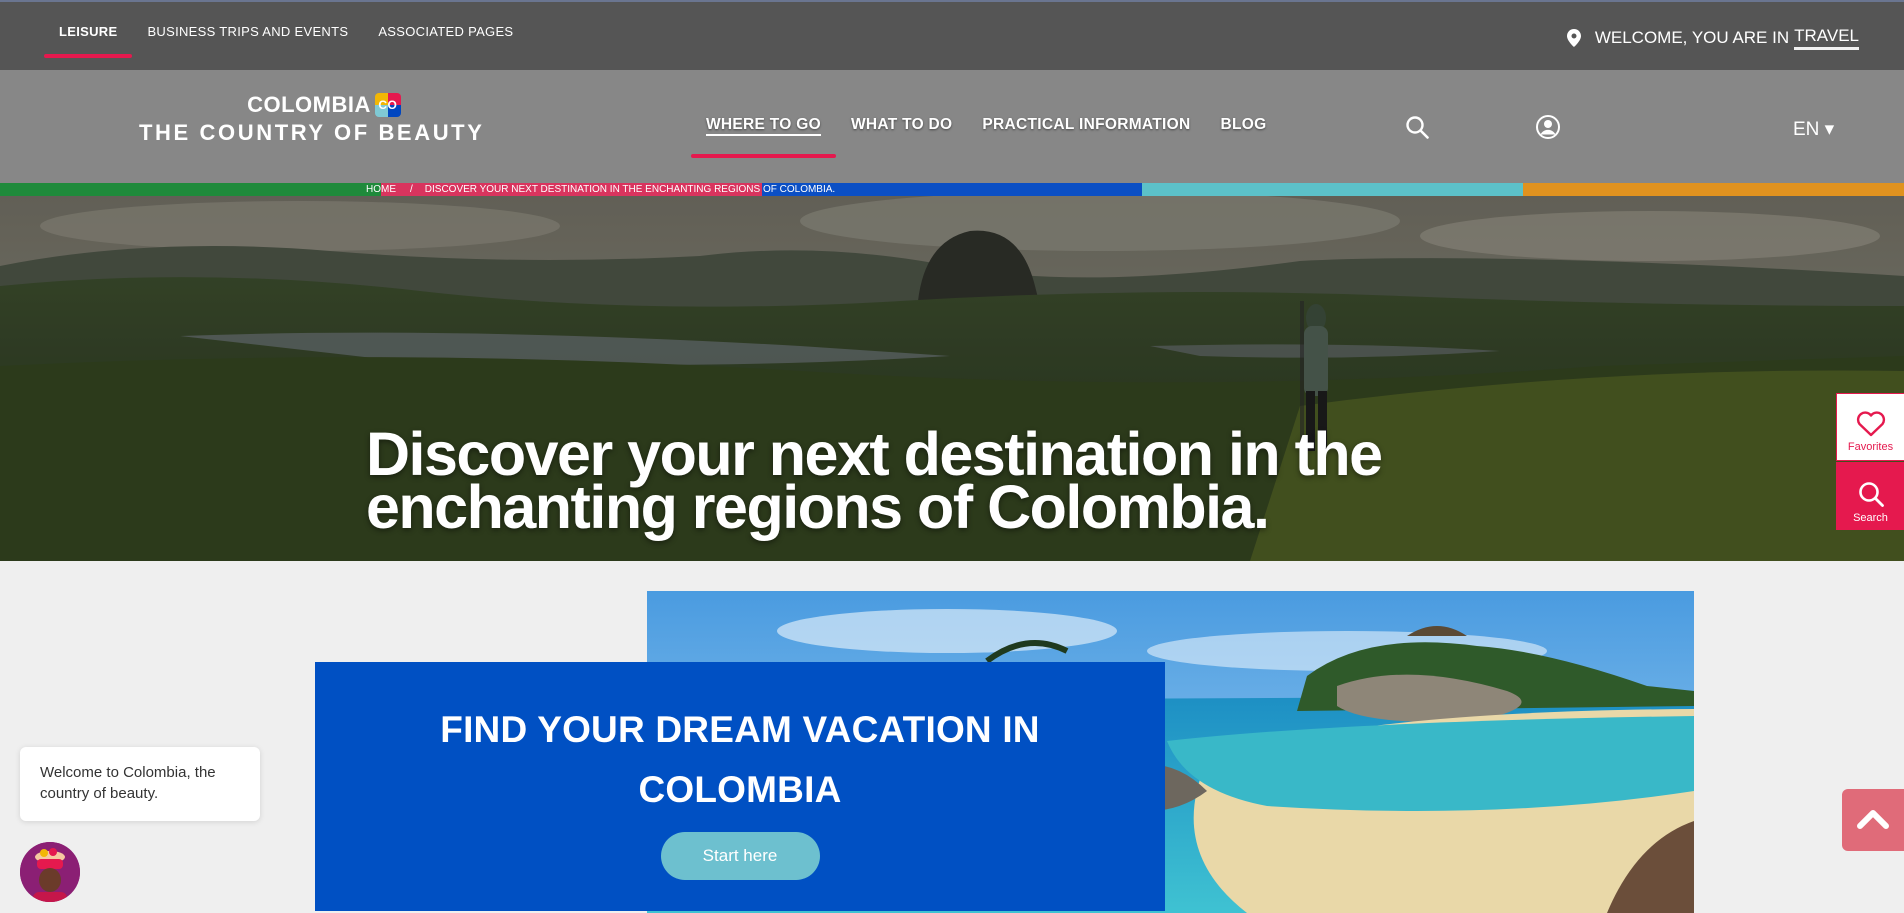 The width and height of the screenshot is (1904, 913). I want to click on logo-tagline: THE COUNTRY OF BEAUTY, so click(312, 132).